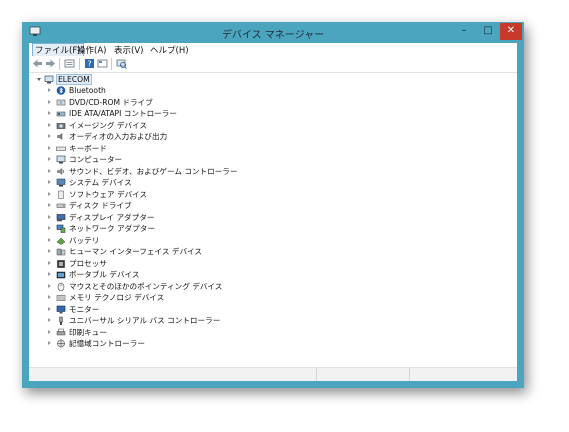 The width and height of the screenshot is (569, 432). Describe the element at coordinates (61, 90) in the screenshot. I see `bluetooth-icon` at that location.